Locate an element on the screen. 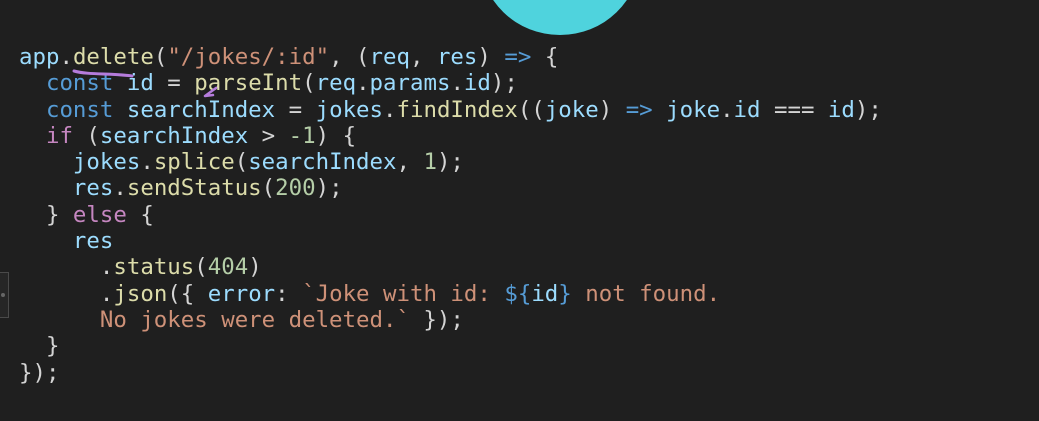  code-token: not found. is located at coordinates (646, 293).